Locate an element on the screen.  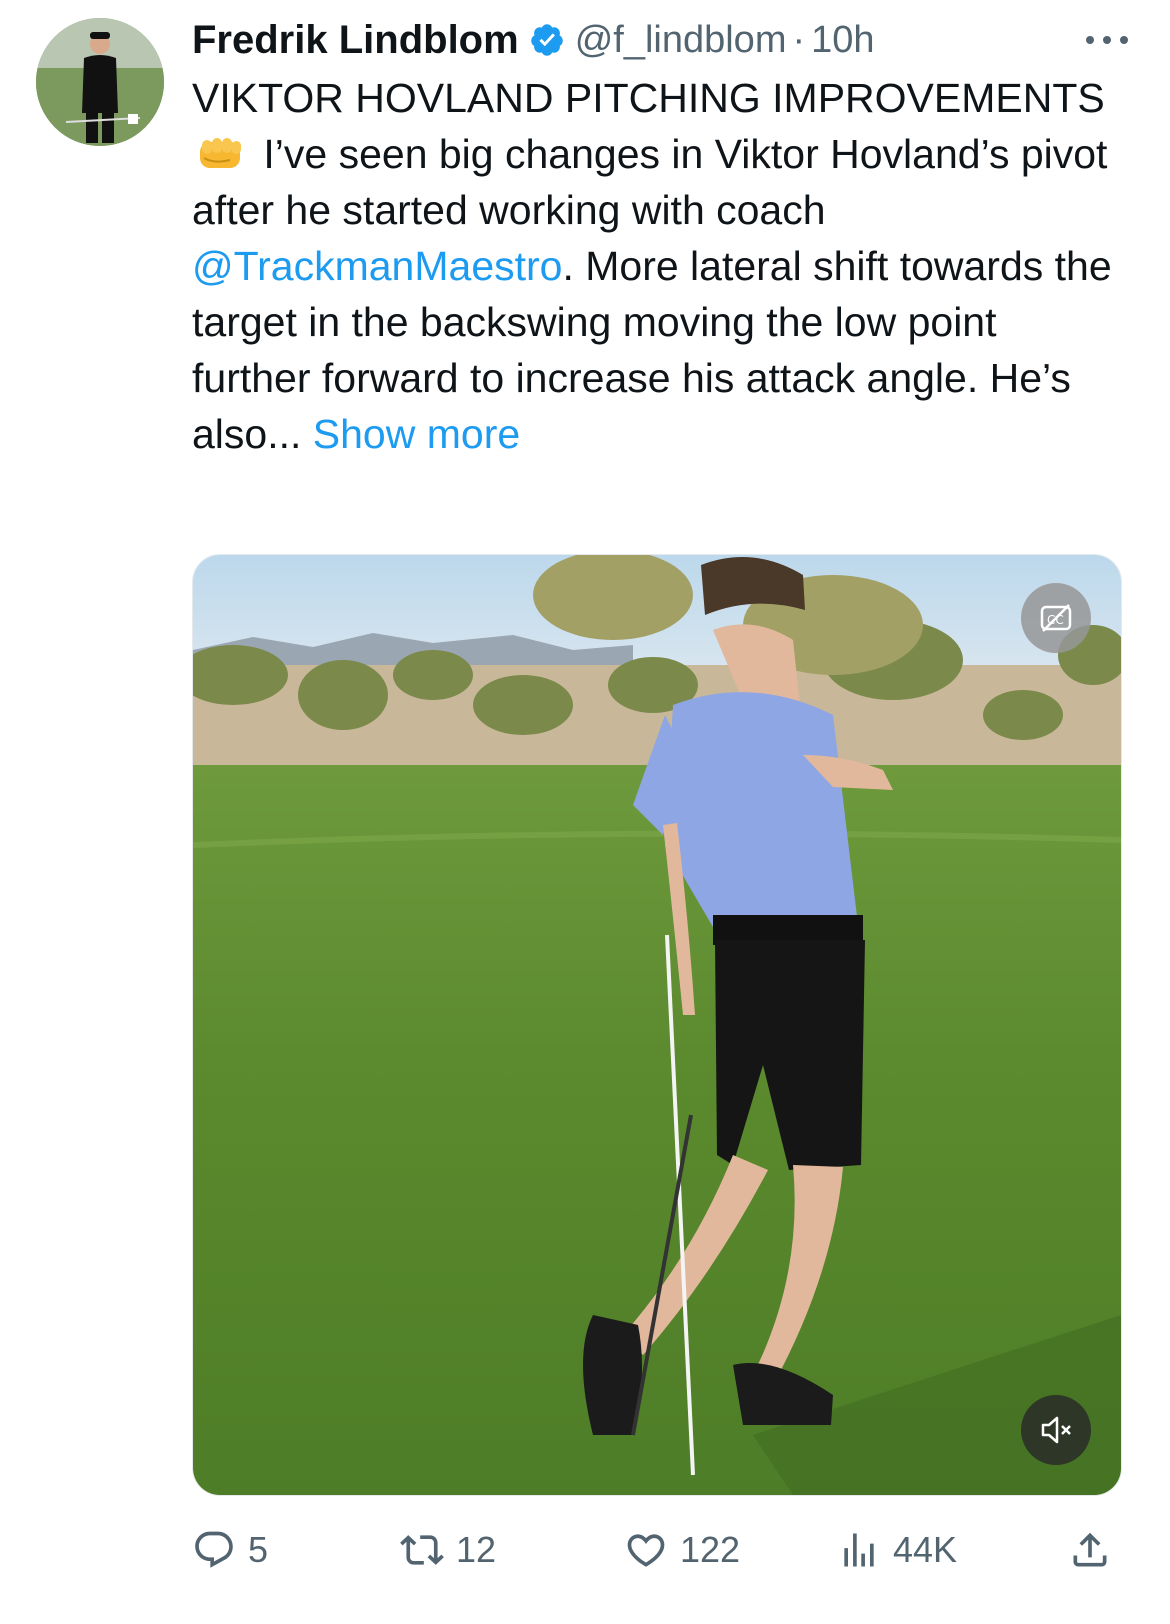
captions-button: CC is located at coordinates (1056, 618).